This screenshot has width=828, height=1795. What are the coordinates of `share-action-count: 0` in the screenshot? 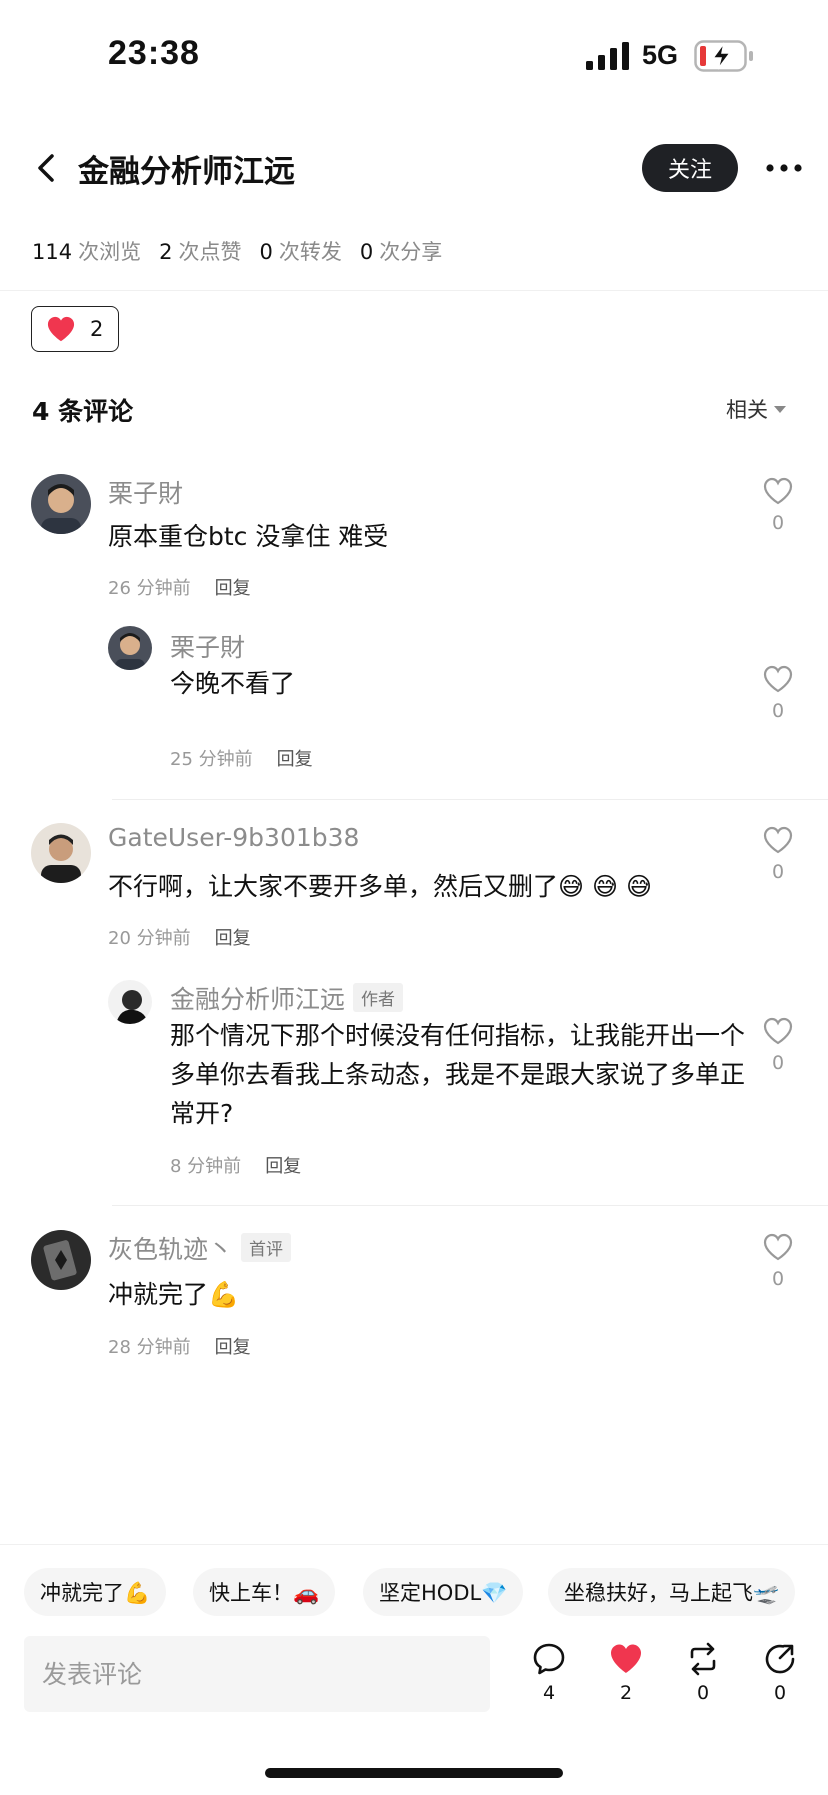 It's located at (780, 1693).